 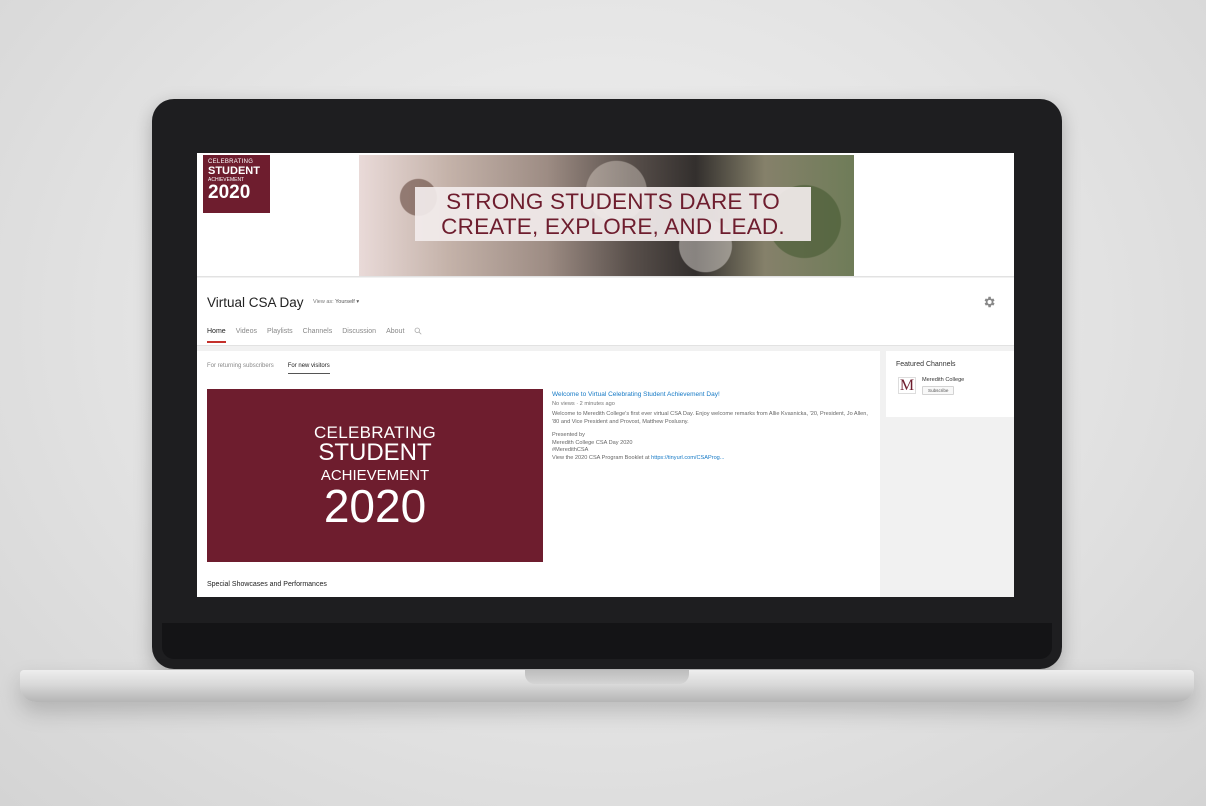 What do you see at coordinates (712, 451) in the screenshot?
I see `hashtag-link: #MeredithCSA` at bounding box center [712, 451].